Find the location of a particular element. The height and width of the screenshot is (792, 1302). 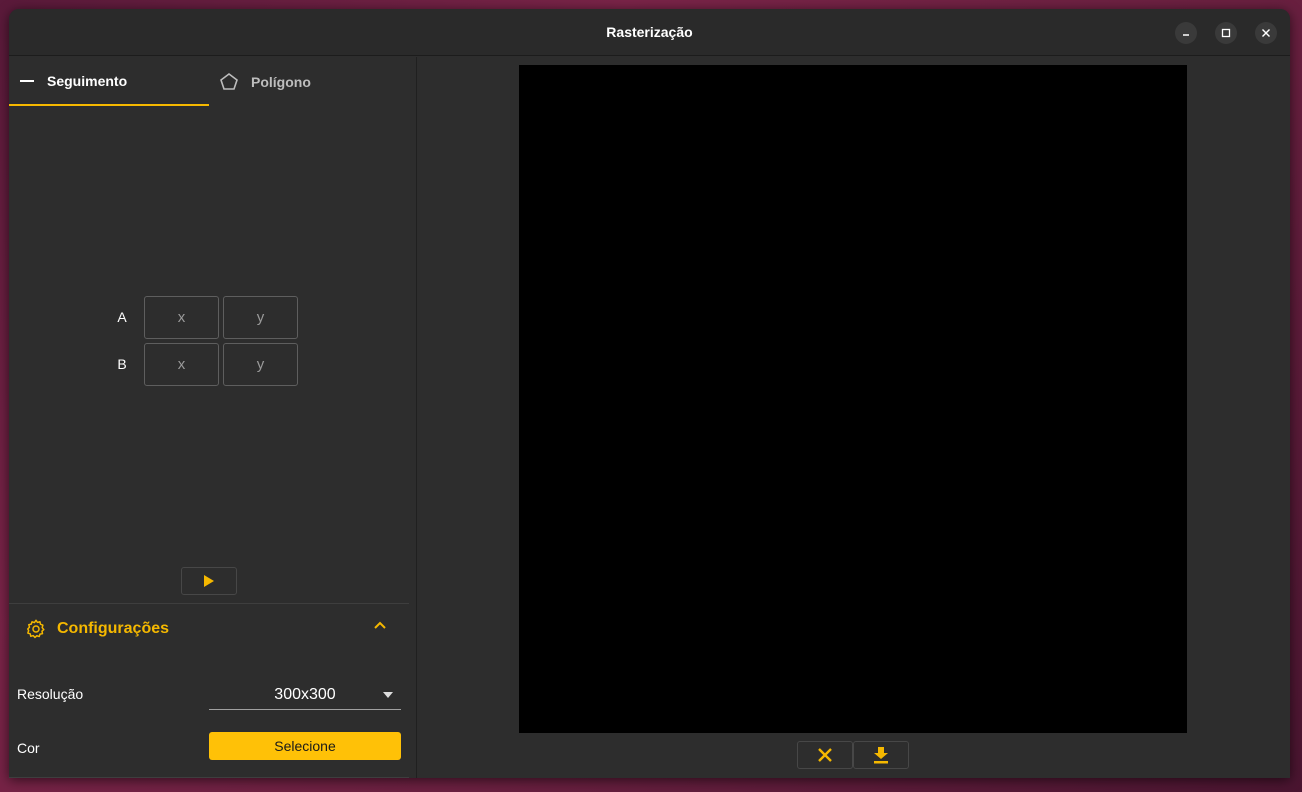

chevron-down-icon is located at coordinates (388, 695).